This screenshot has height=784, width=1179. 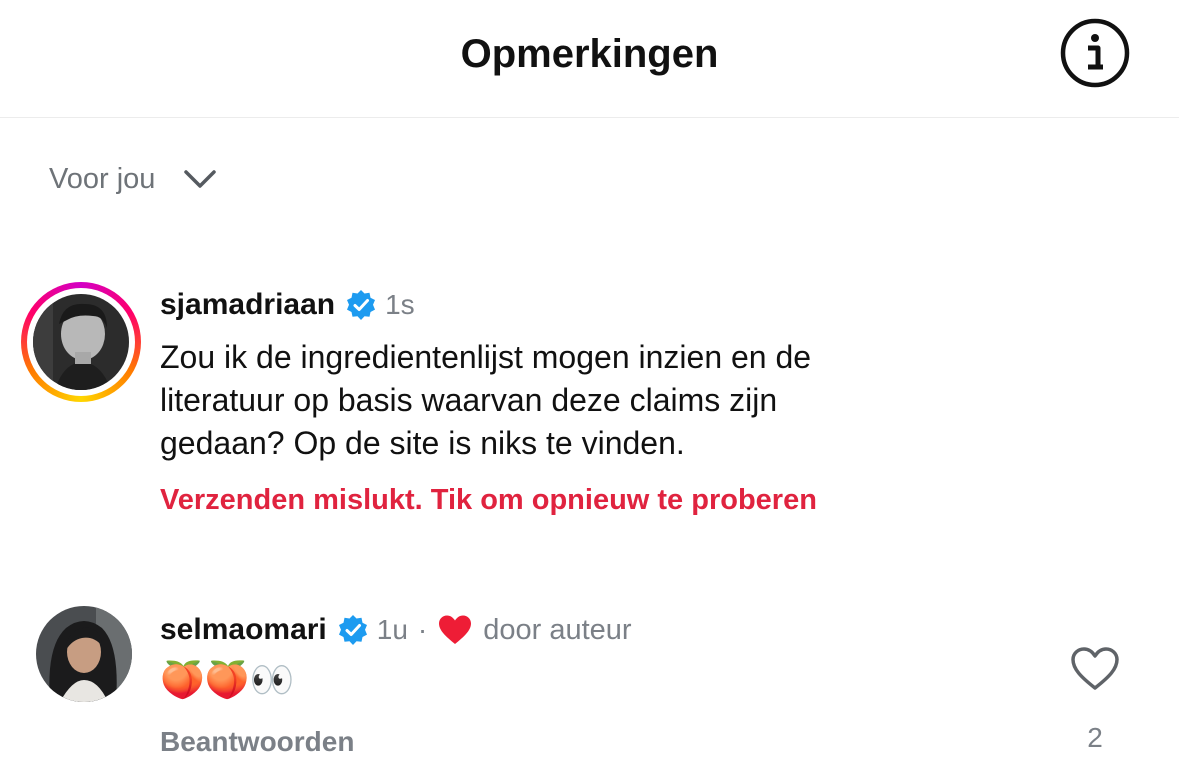 I want to click on comment-username: sjamadriaan, so click(x=247, y=305).